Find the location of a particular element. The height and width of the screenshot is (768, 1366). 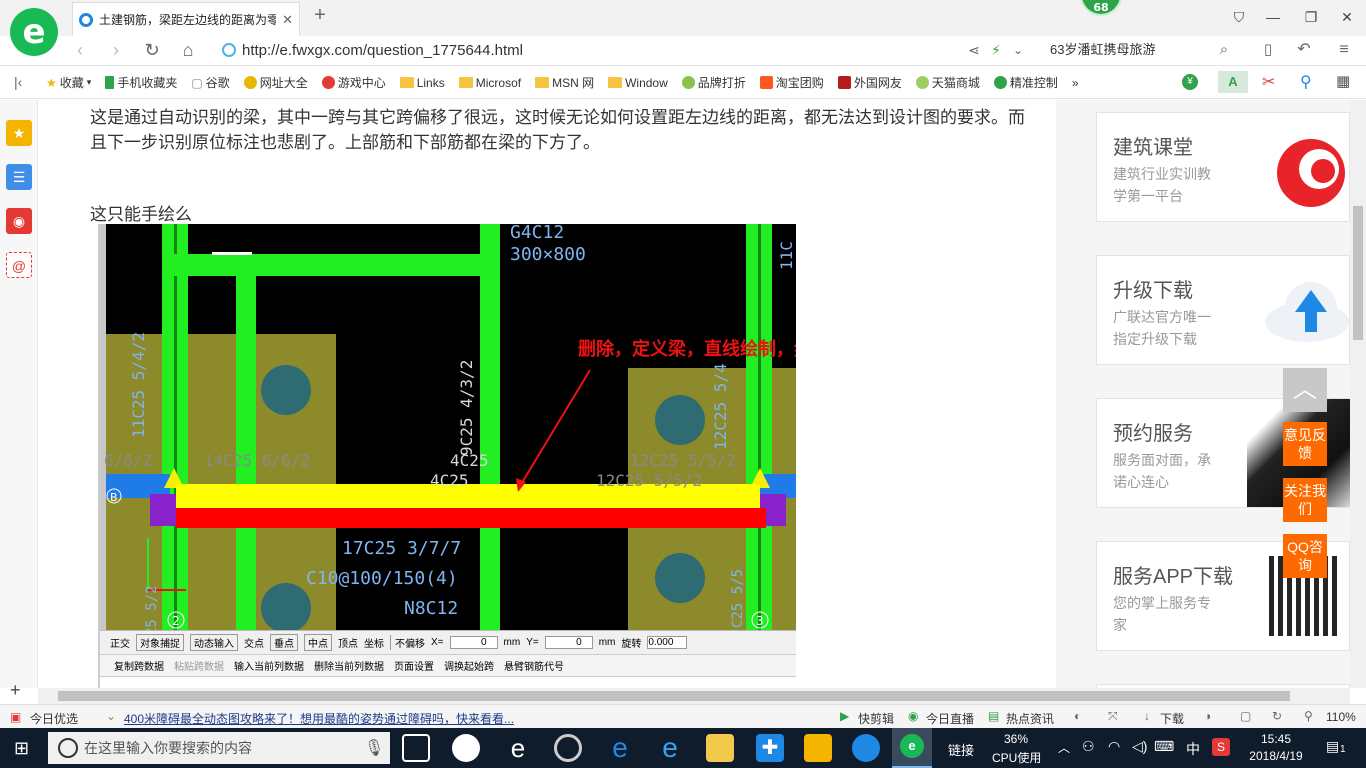

copy-span-data-button: 复制跨数据 is located at coordinates (139, 665).